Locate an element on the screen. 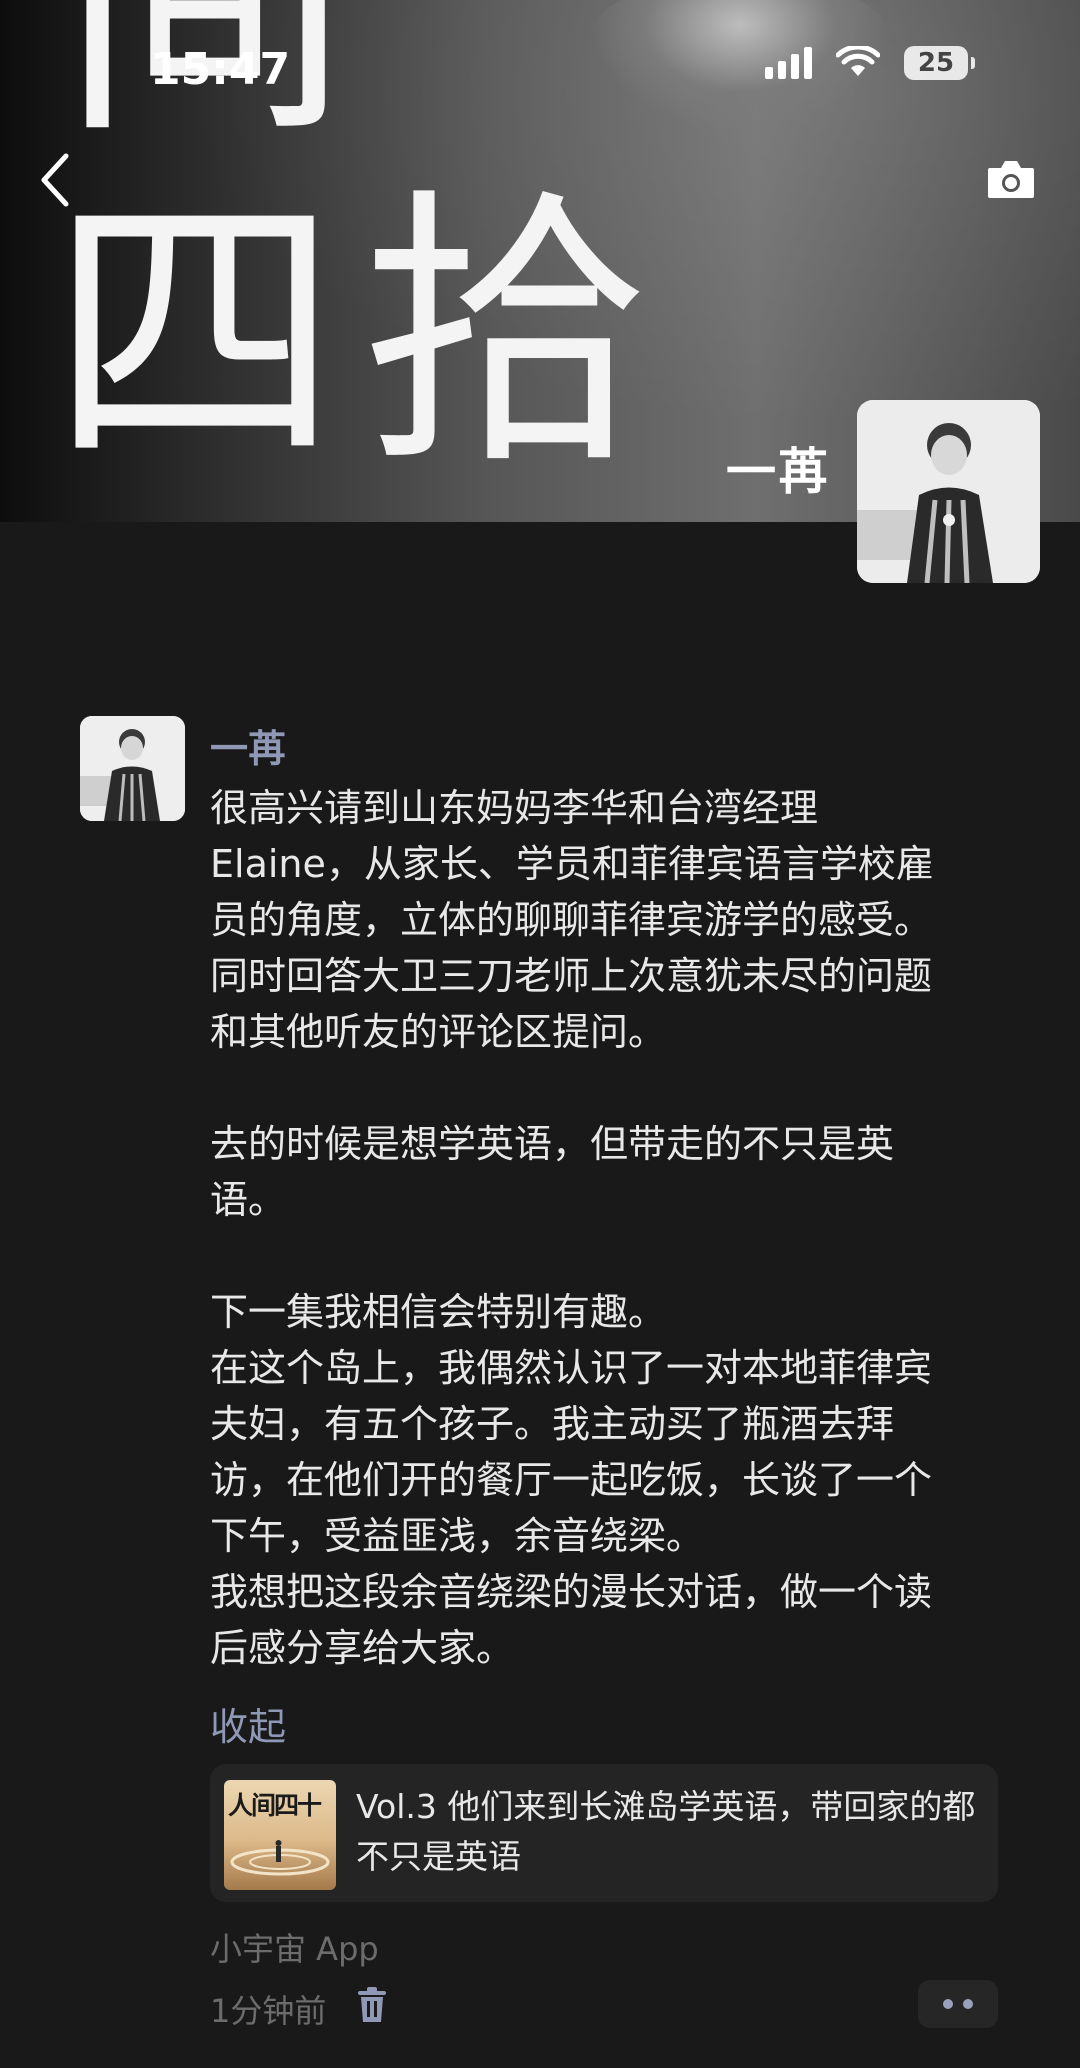 Image resolution: width=1080 pixels, height=2068 pixels. status-time: 15:47 is located at coordinates (220, 69).